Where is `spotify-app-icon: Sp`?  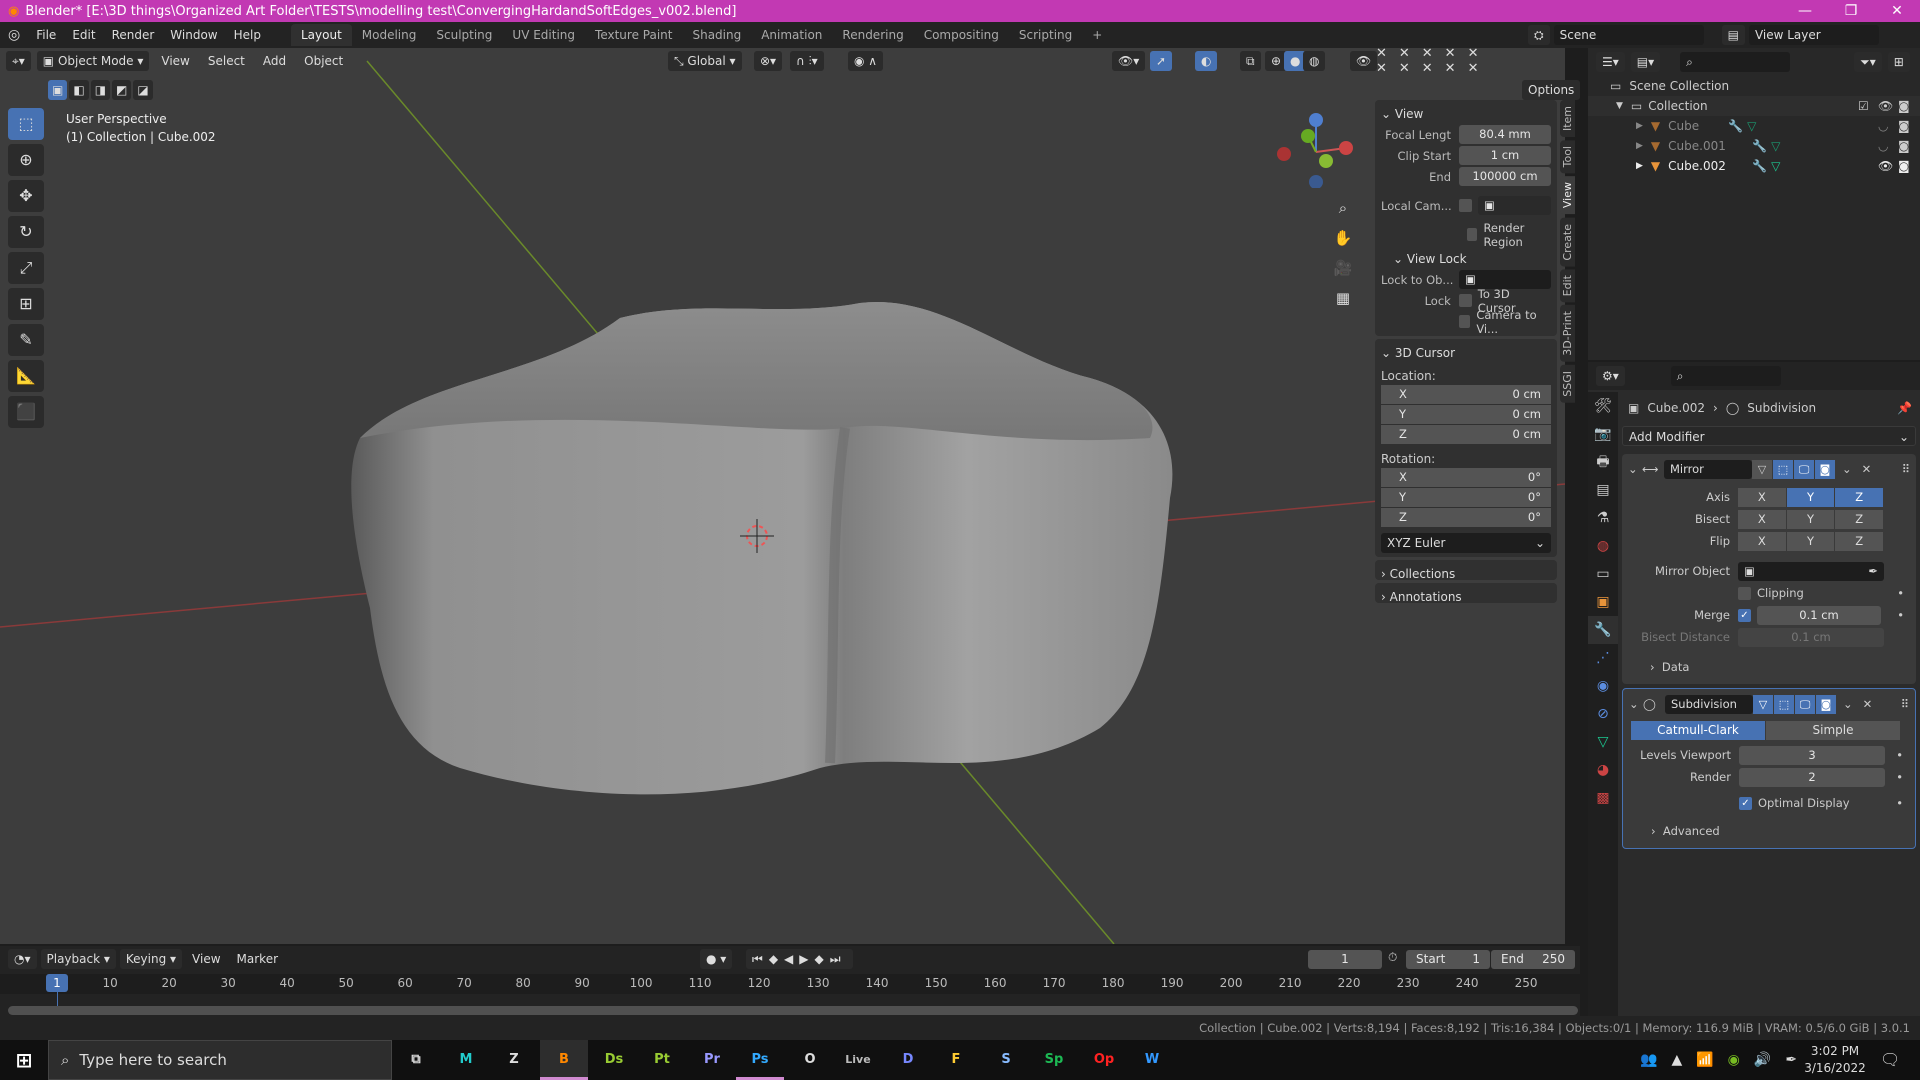 spotify-app-icon: Sp is located at coordinates (1054, 1060).